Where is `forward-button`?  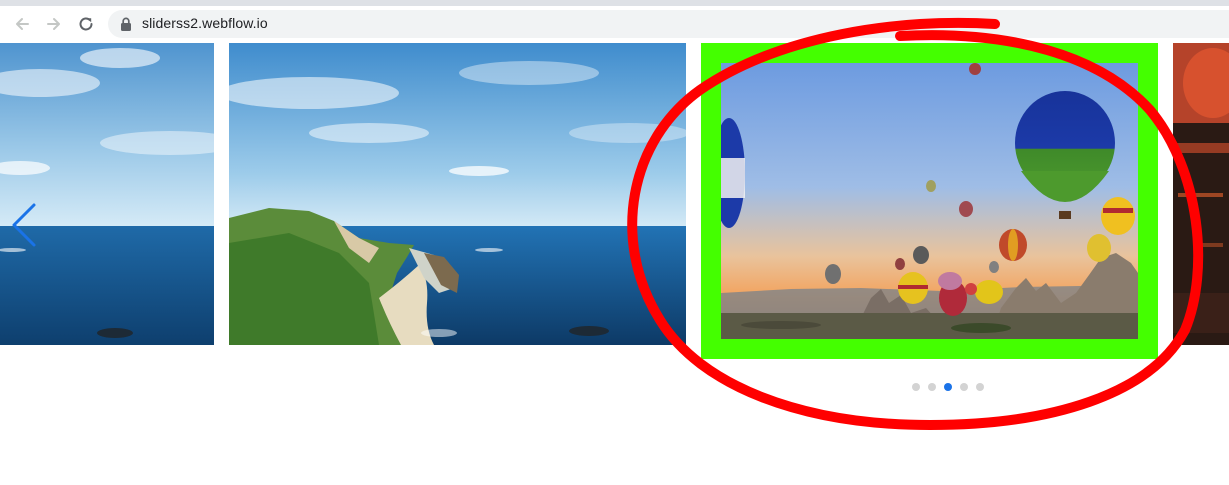
forward-button is located at coordinates (54, 24).